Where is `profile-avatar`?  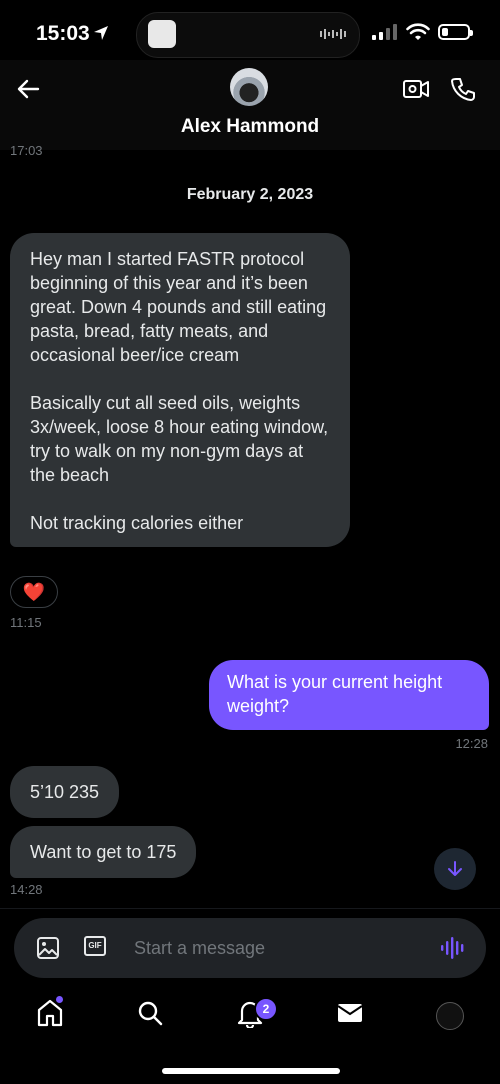 profile-avatar is located at coordinates (450, 1016).